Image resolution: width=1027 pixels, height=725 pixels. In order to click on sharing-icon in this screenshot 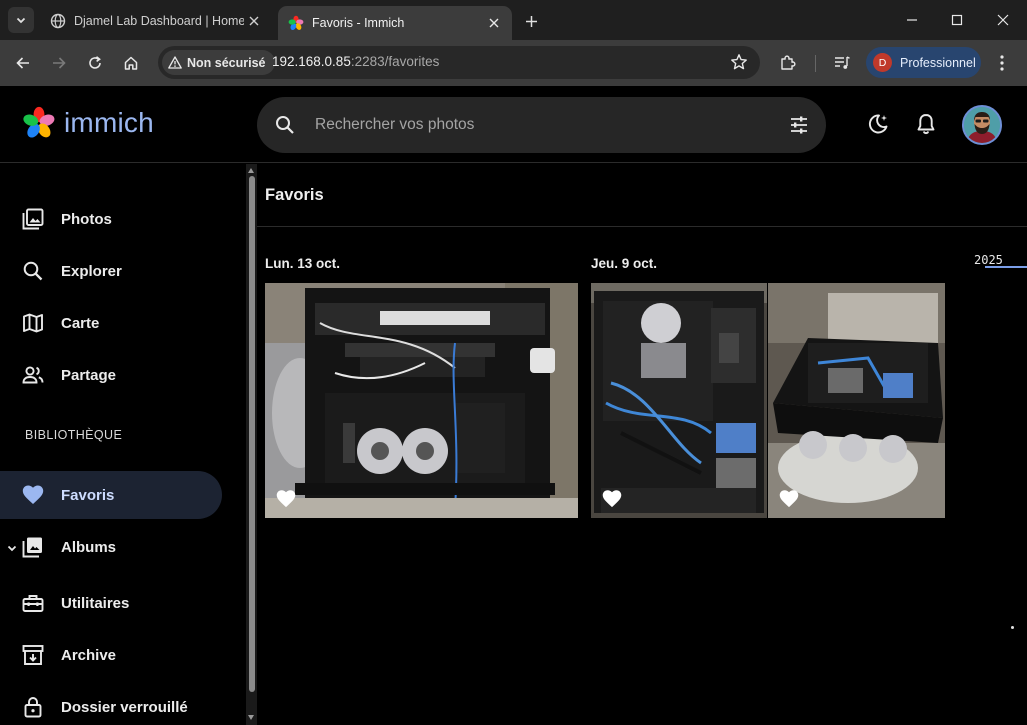, I will do `click(33, 375)`.